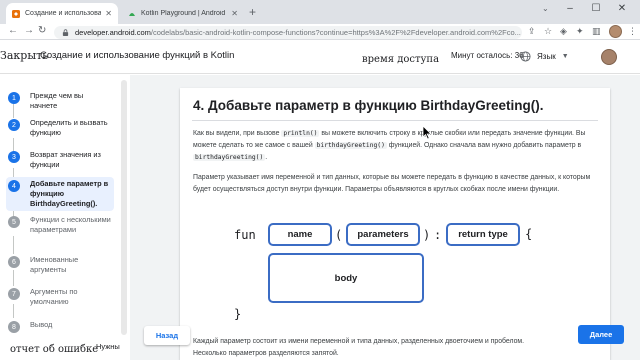 The image size is (640, 360). Describe the element at coordinates (483, 234) in the screenshot. I see `return-type-box: return type` at that location.